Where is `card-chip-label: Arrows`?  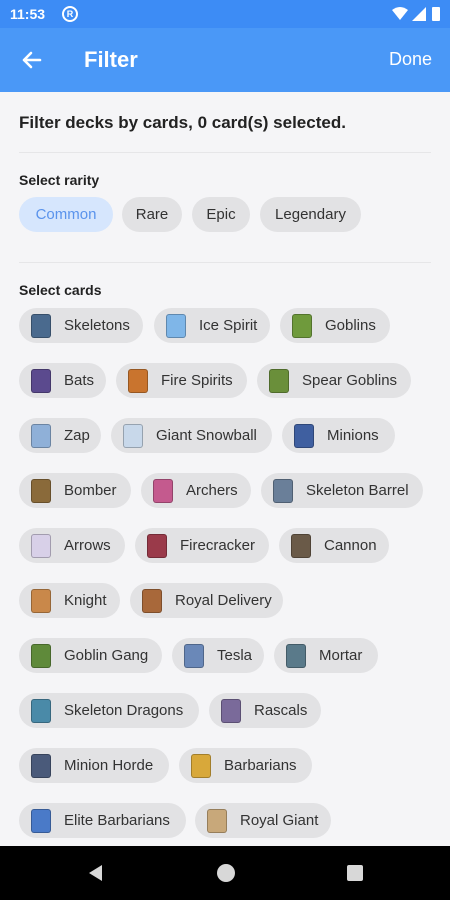 card-chip-label: Arrows is located at coordinates (87, 545).